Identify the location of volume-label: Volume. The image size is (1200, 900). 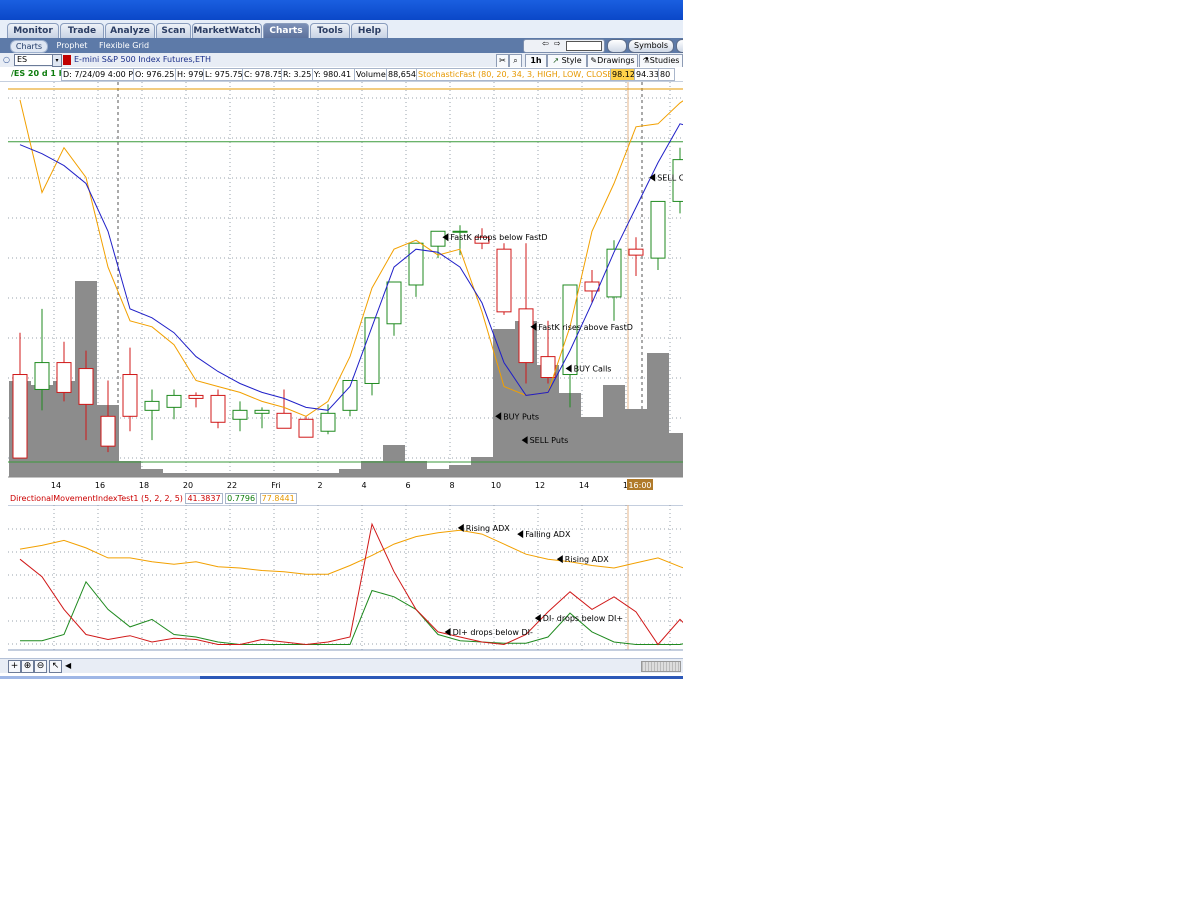
(371, 74).